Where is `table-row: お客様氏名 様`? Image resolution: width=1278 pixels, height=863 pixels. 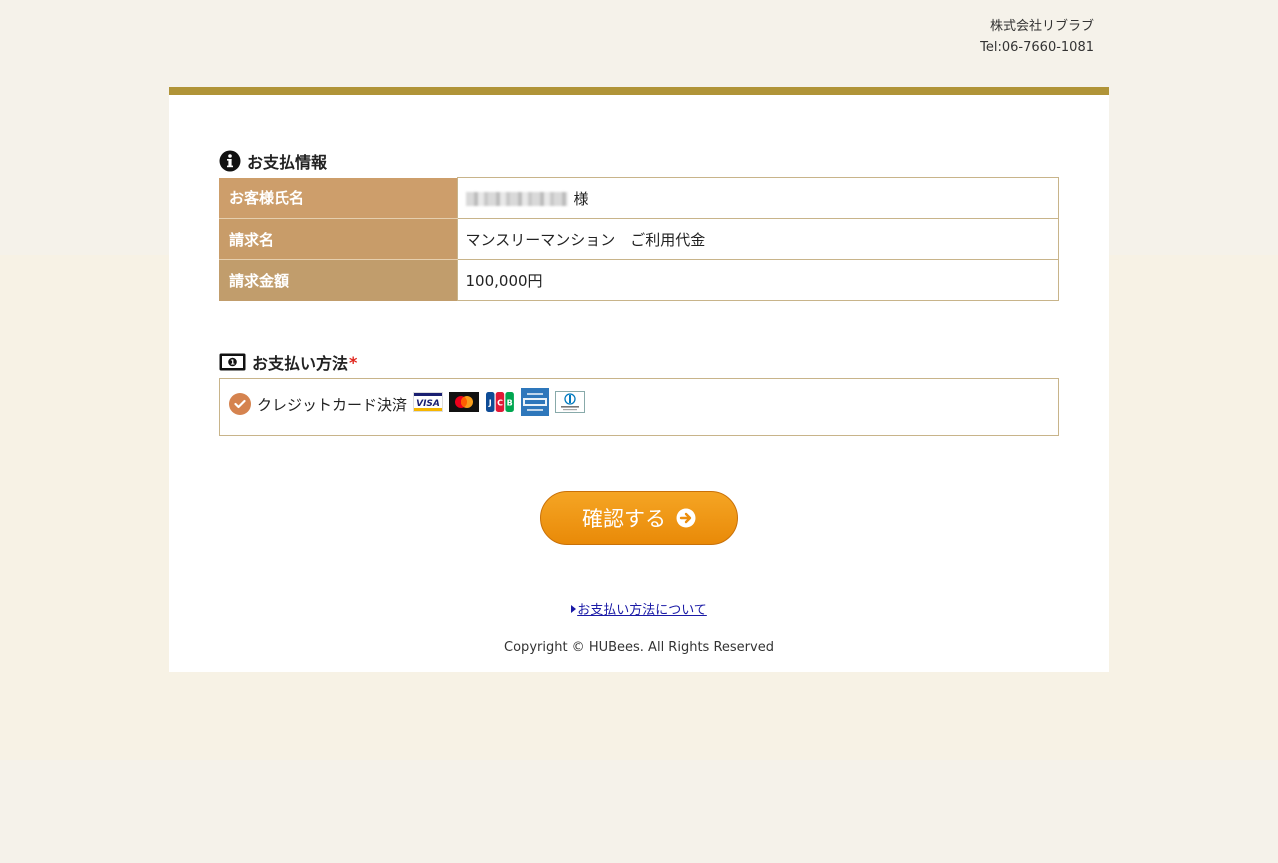 table-row: お客様氏名 様 is located at coordinates (639, 198).